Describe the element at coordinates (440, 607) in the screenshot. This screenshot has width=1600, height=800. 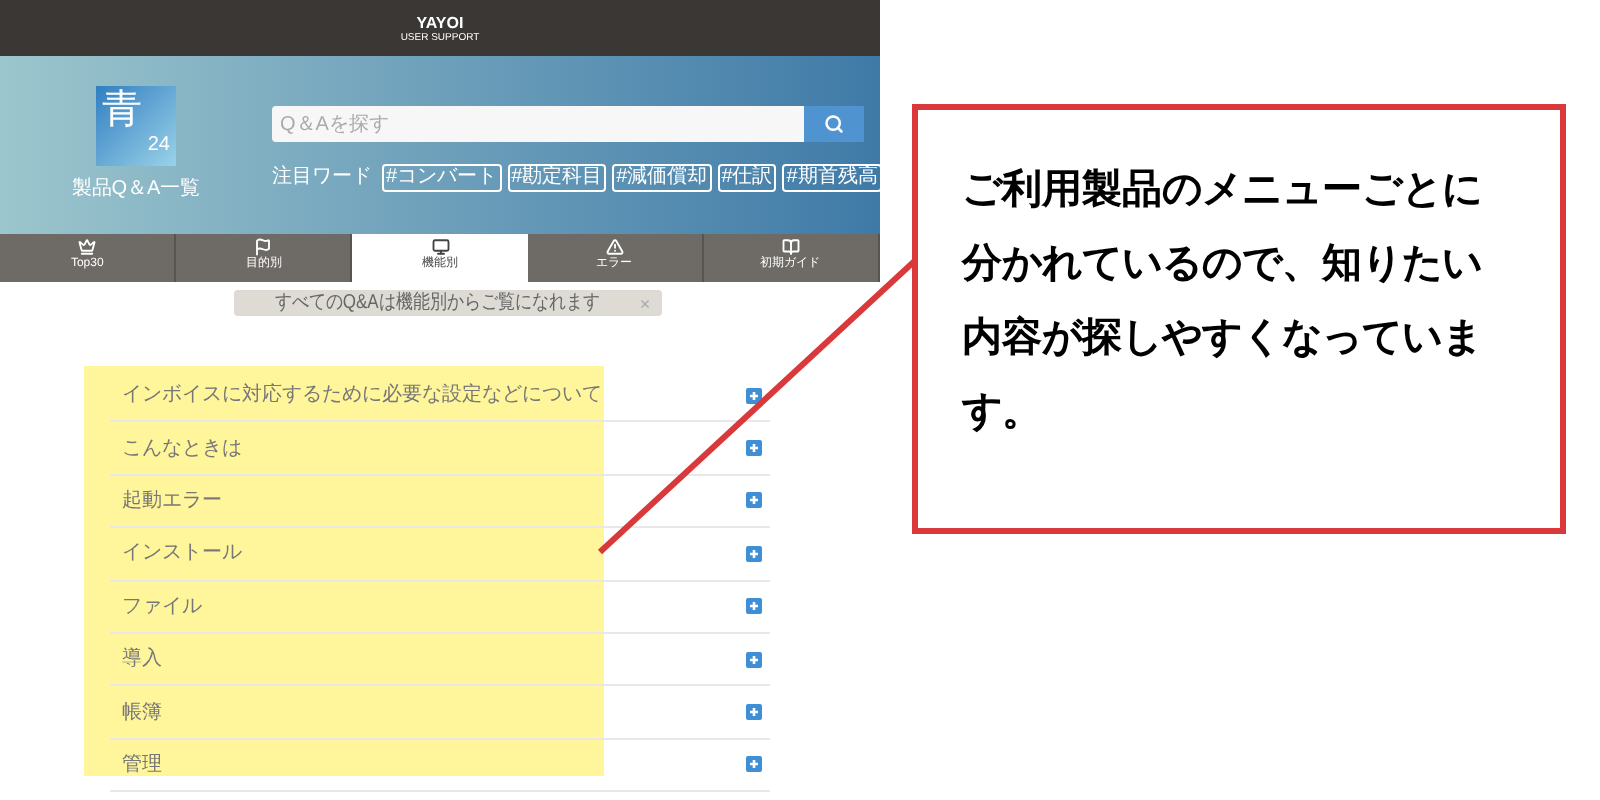
I see `category-row: ファイル` at that location.